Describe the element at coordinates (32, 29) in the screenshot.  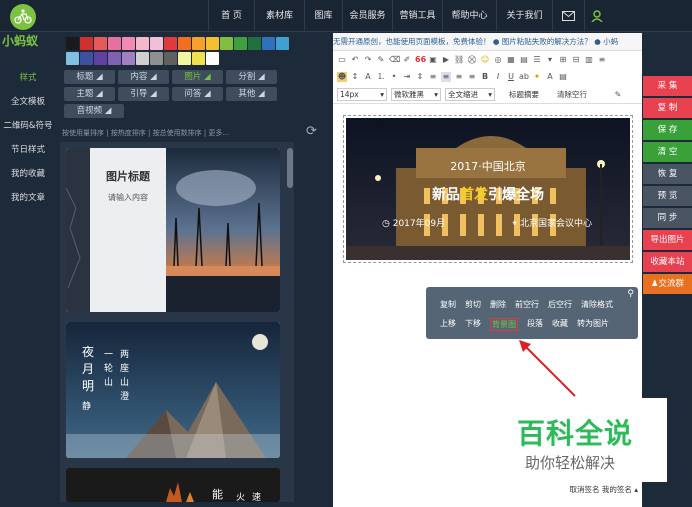
I see `brand-logo: 小蚂蚁` at that location.